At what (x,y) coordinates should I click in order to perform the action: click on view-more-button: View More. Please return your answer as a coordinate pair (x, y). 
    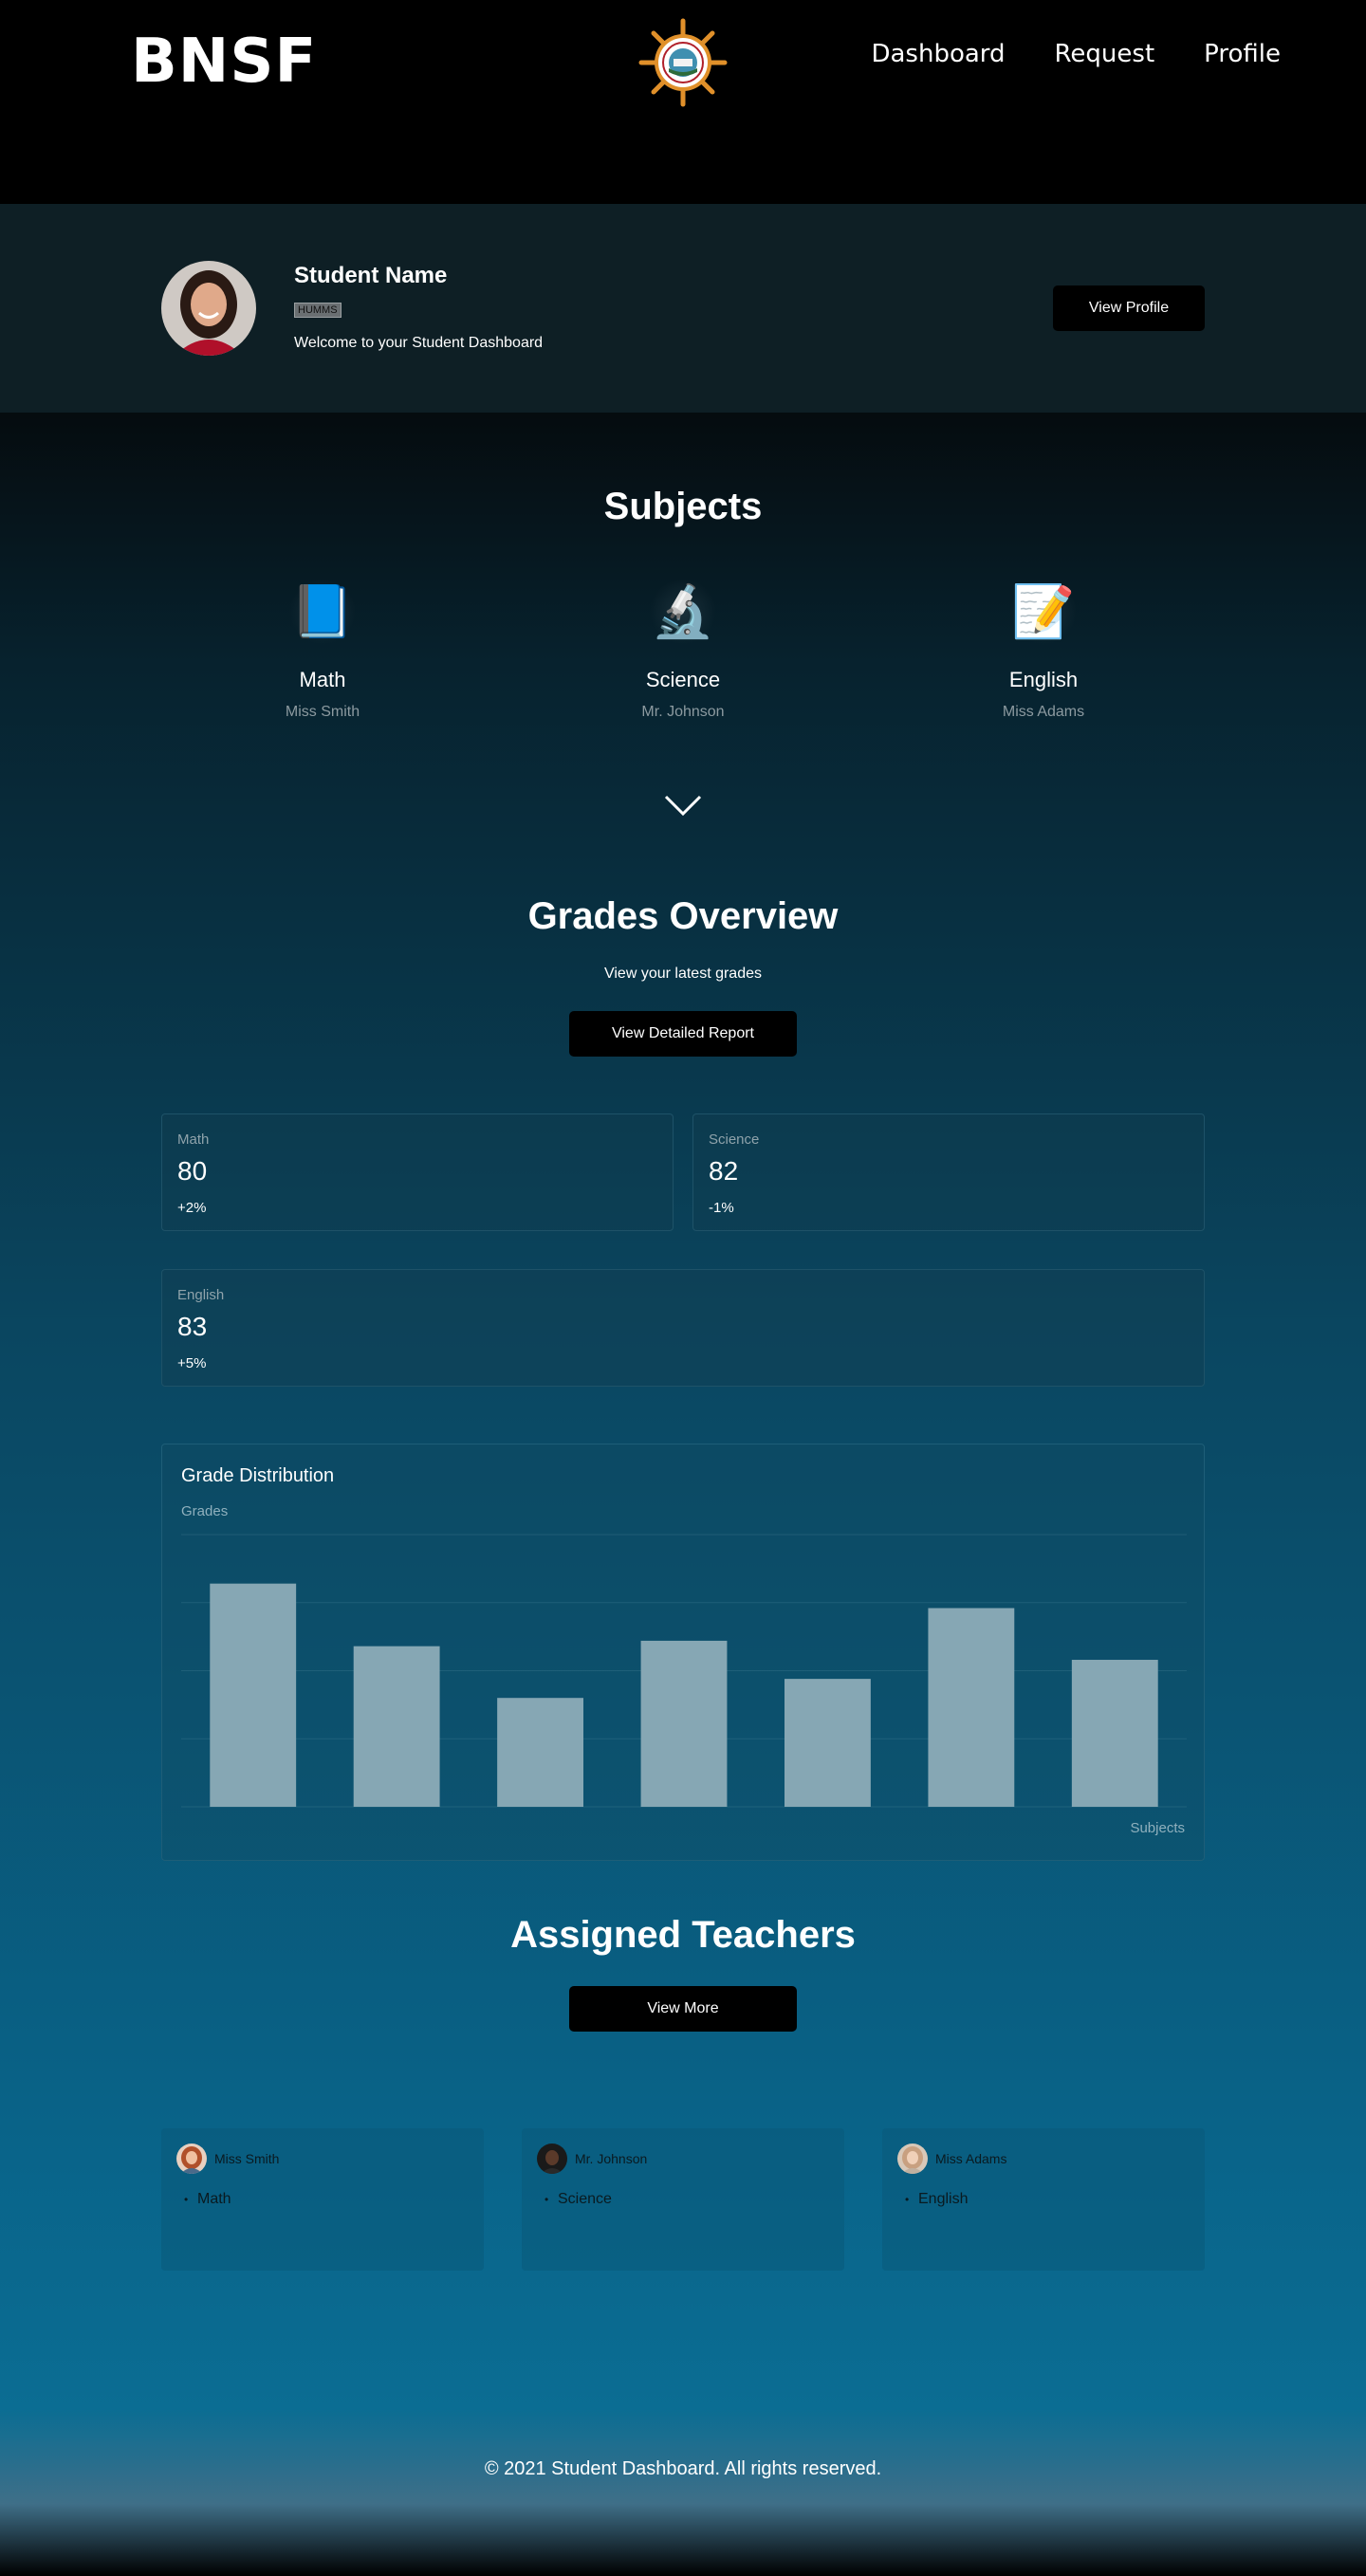
    Looking at the image, I should click on (683, 2009).